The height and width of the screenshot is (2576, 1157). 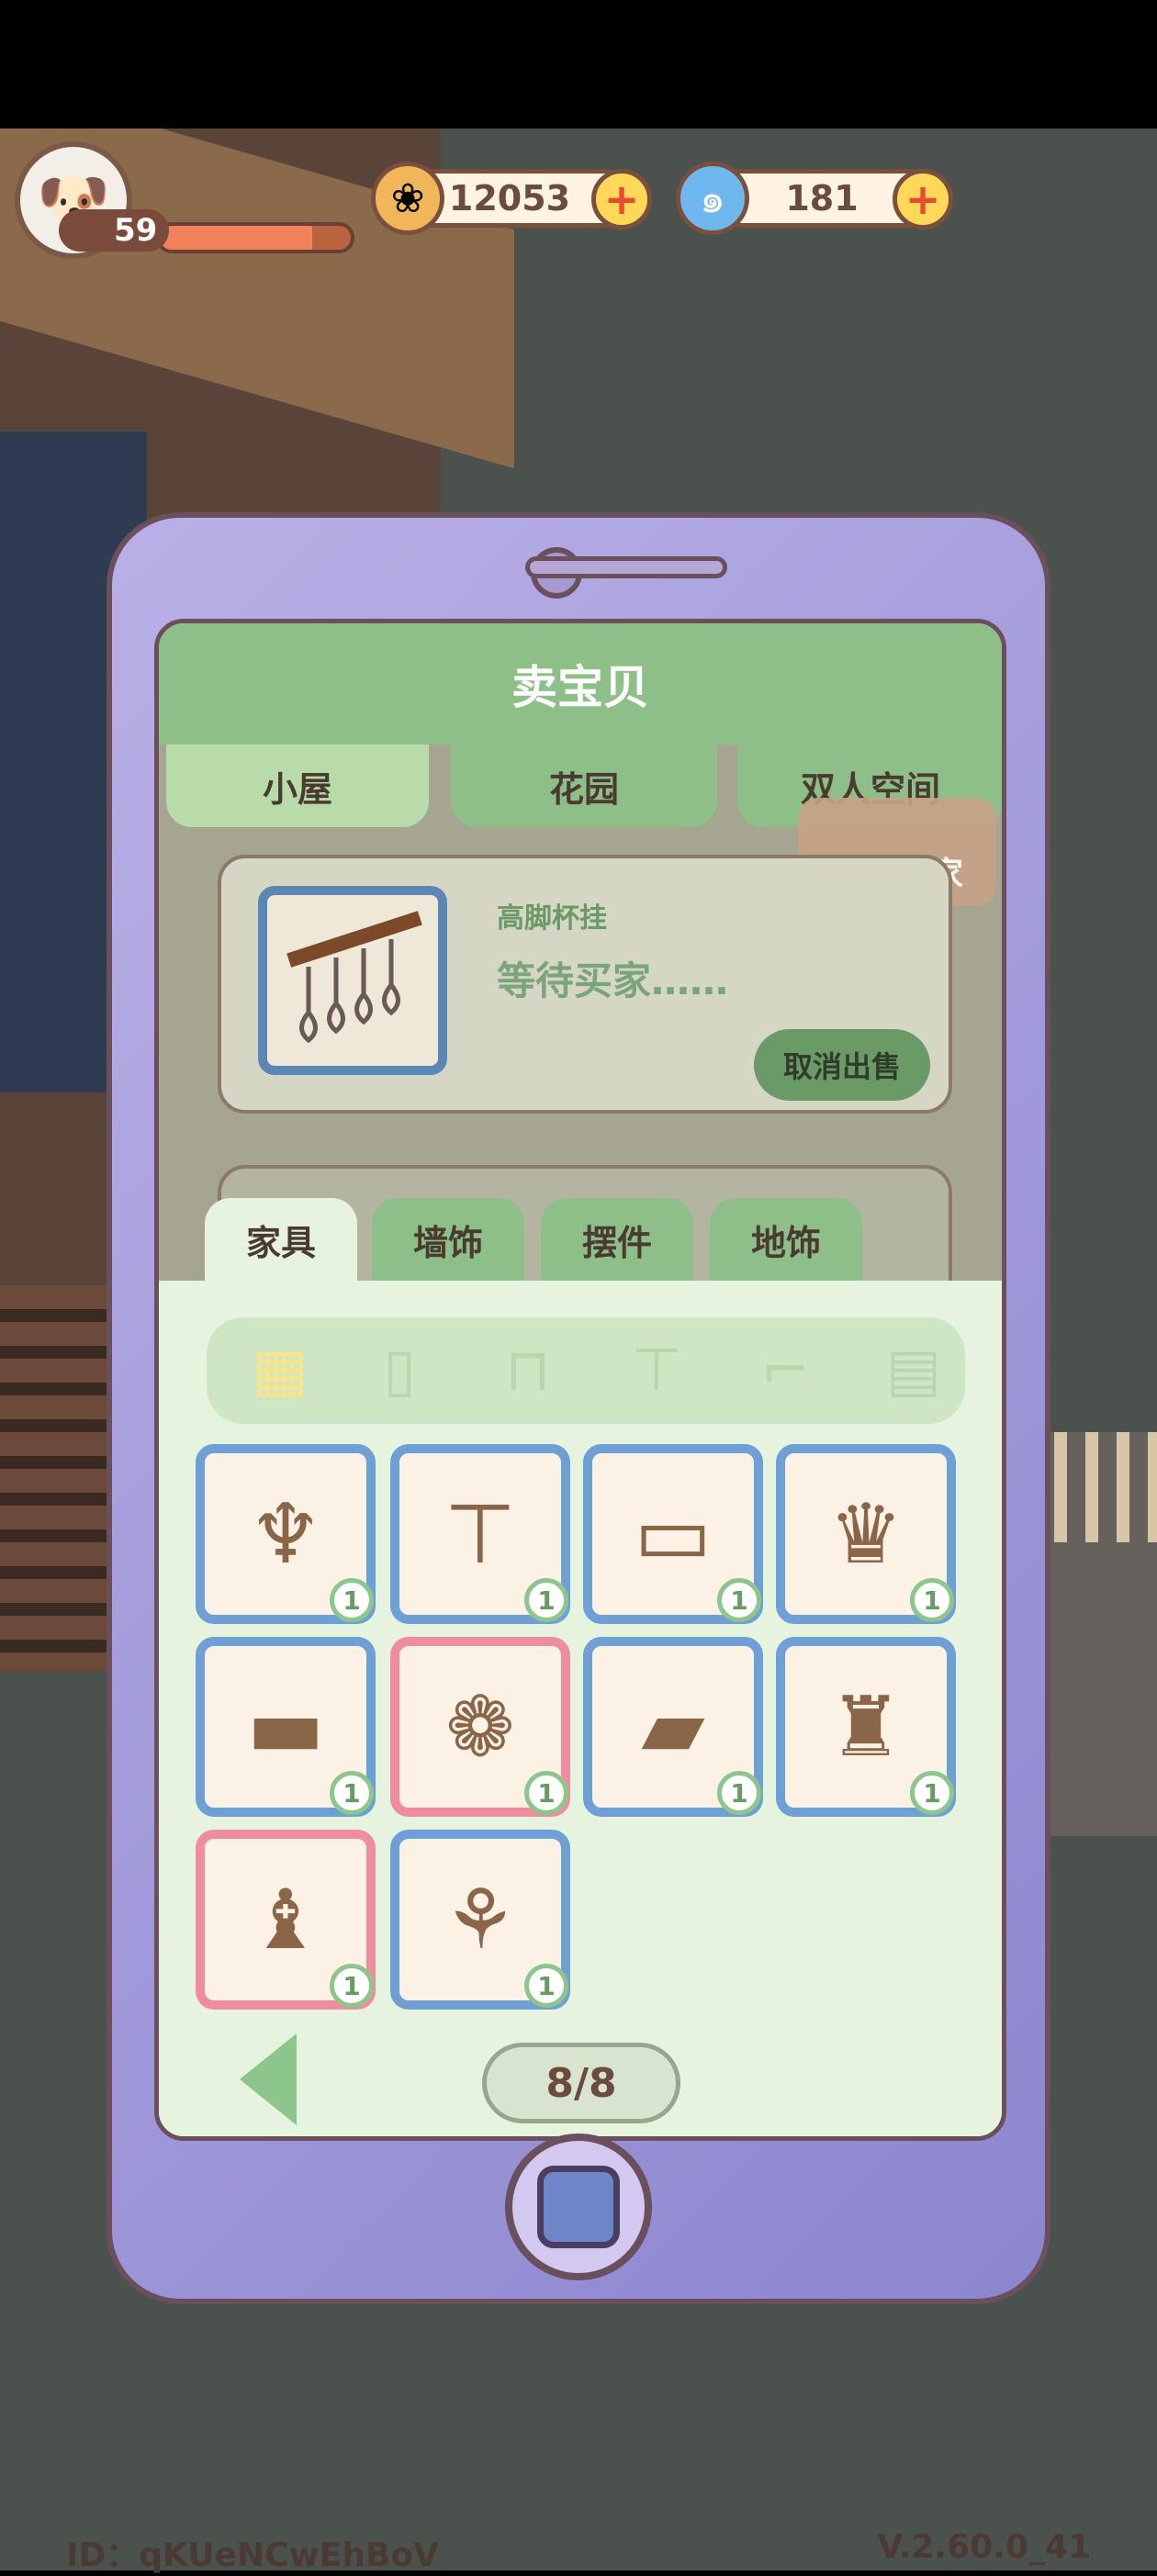 I want to click on inventory-slot: ▭ 1, so click(x=673, y=1534).